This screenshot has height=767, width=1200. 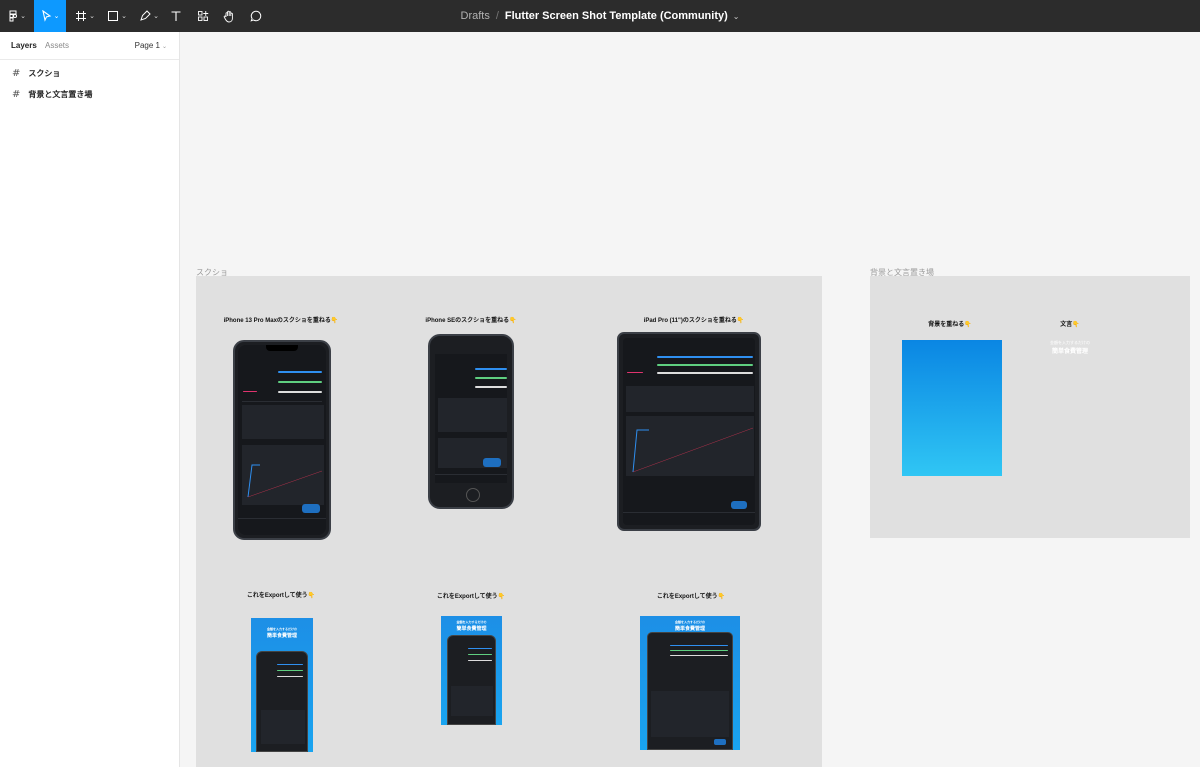 I want to click on ipad-mockup, so click(x=689, y=431).